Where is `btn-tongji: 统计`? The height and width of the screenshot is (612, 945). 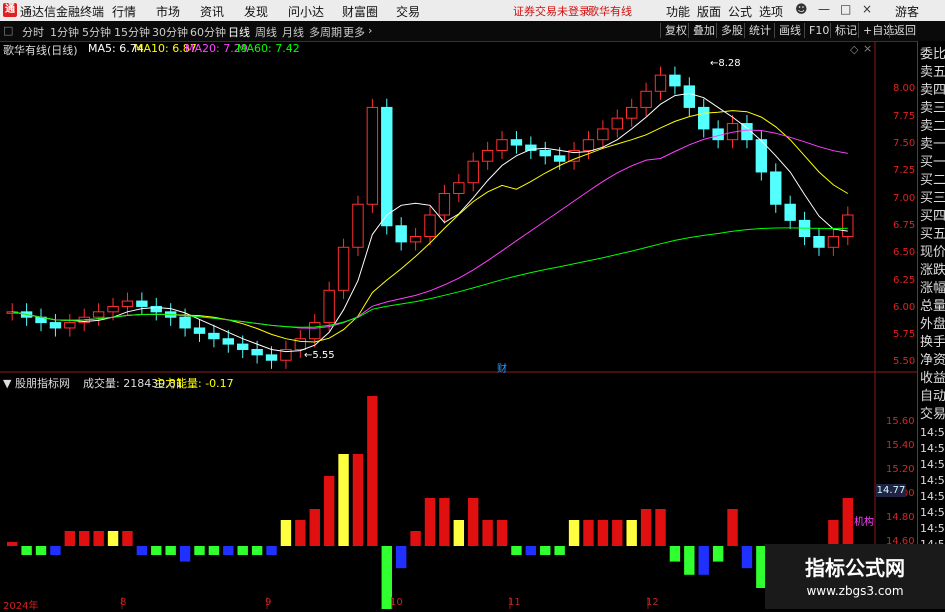
btn-tongji: 统计 is located at coordinates (759, 30).